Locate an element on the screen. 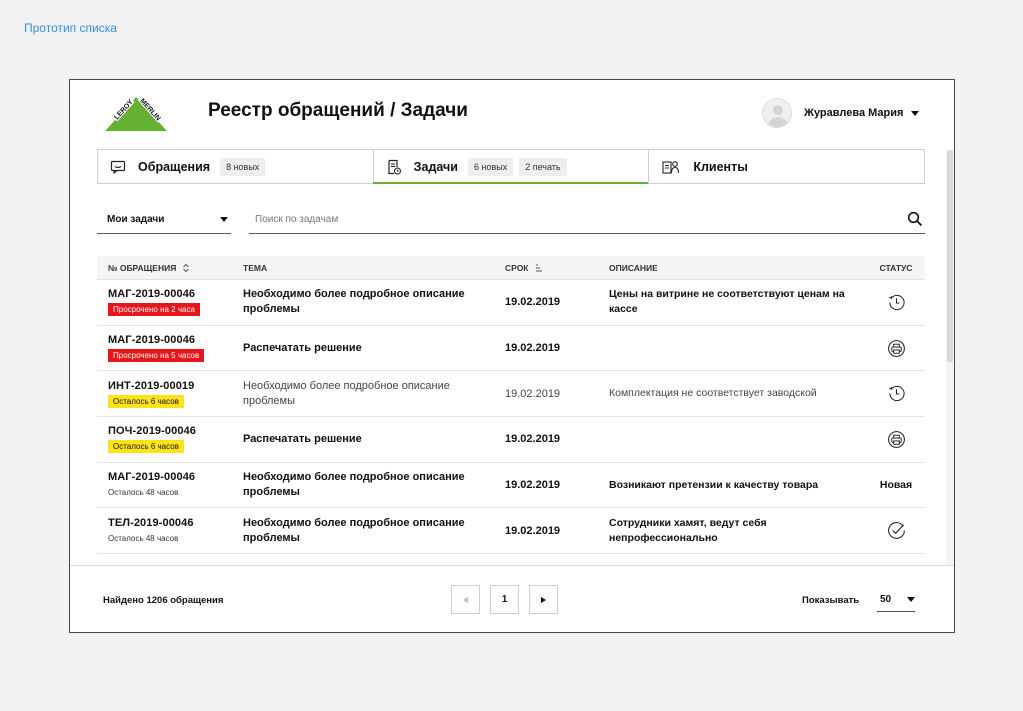 Image resolution: width=1023 pixels, height=711 pixels. column-label: ТЕМА is located at coordinates (255, 268).